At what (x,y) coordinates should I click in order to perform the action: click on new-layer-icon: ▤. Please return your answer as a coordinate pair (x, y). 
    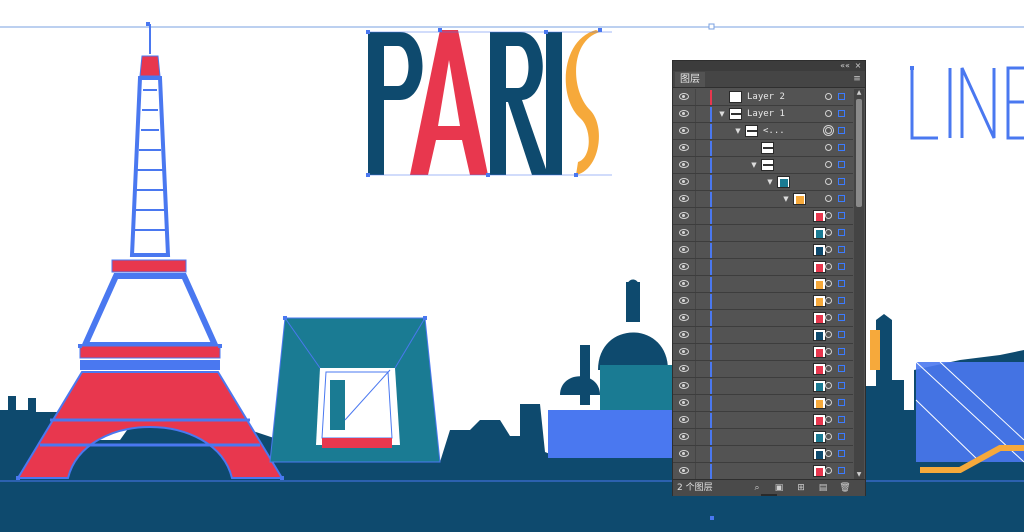
    Looking at the image, I should click on (823, 488).